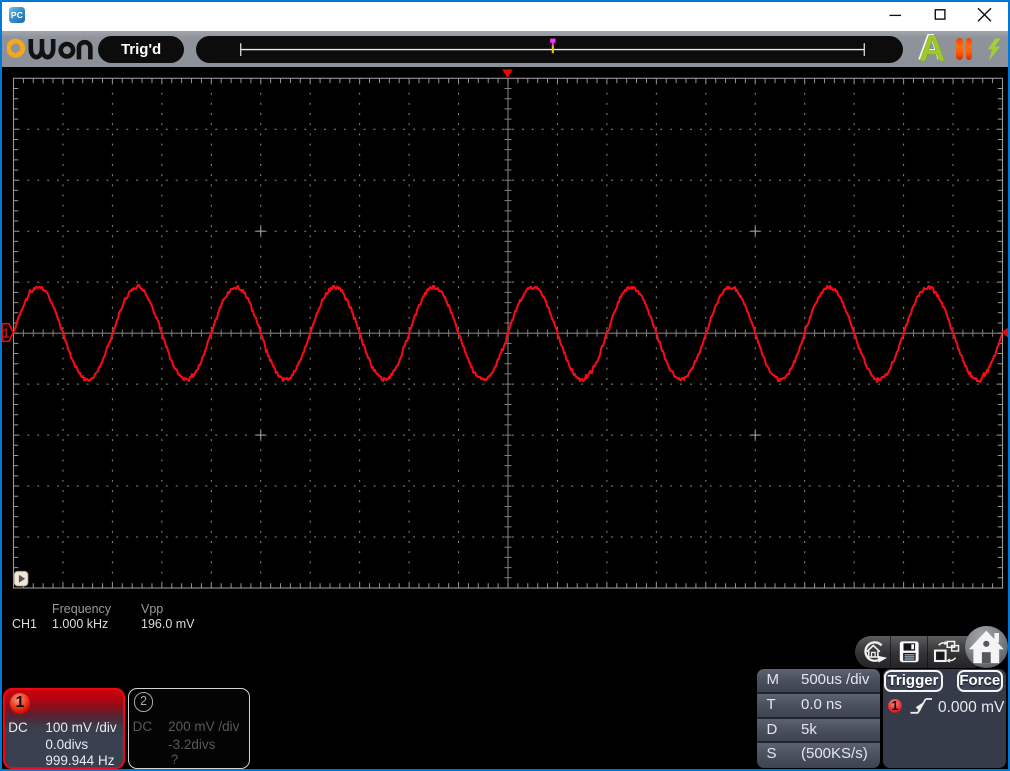 Image resolution: width=1010 pixels, height=771 pixels. What do you see at coordinates (6, 334) in the screenshot?
I see `svg-text: 1` at bounding box center [6, 334].